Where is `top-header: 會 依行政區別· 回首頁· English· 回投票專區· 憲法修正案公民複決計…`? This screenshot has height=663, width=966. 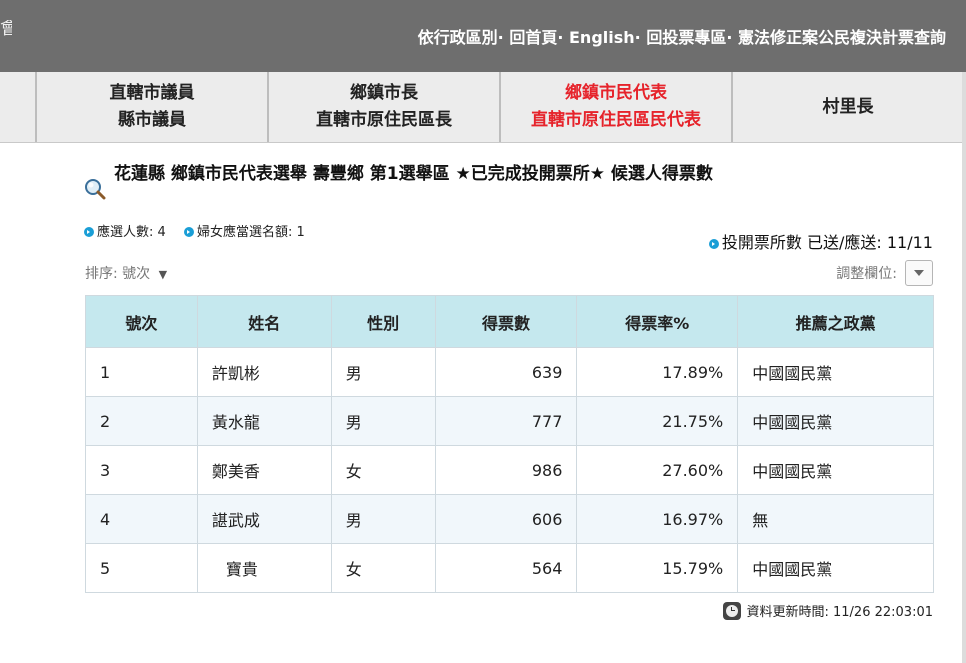 top-header: 會 依行政區別· 回首頁· English· 回投票專區· 憲法修正案公民複決計… is located at coordinates (483, 36).